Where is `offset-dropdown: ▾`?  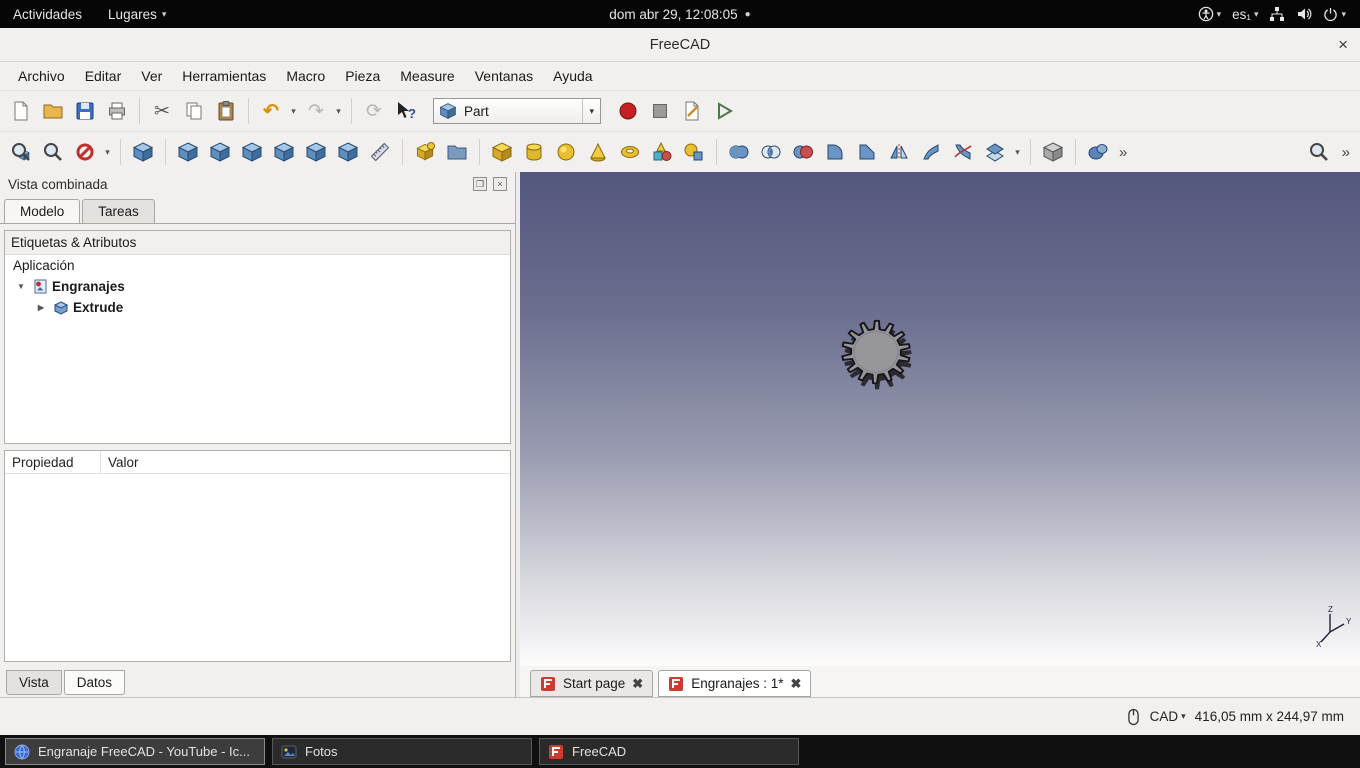 offset-dropdown: ▾ is located at coordinates (1017, 152).